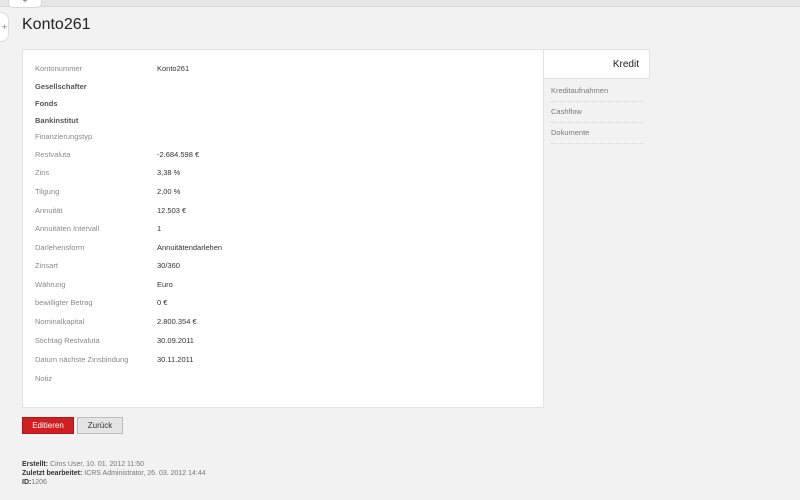 The image size is (800, 500). What do you see at coordinates (50, 284) in the screenshot?
I see `detail-label: Währung` at bounding box center [50, 284].